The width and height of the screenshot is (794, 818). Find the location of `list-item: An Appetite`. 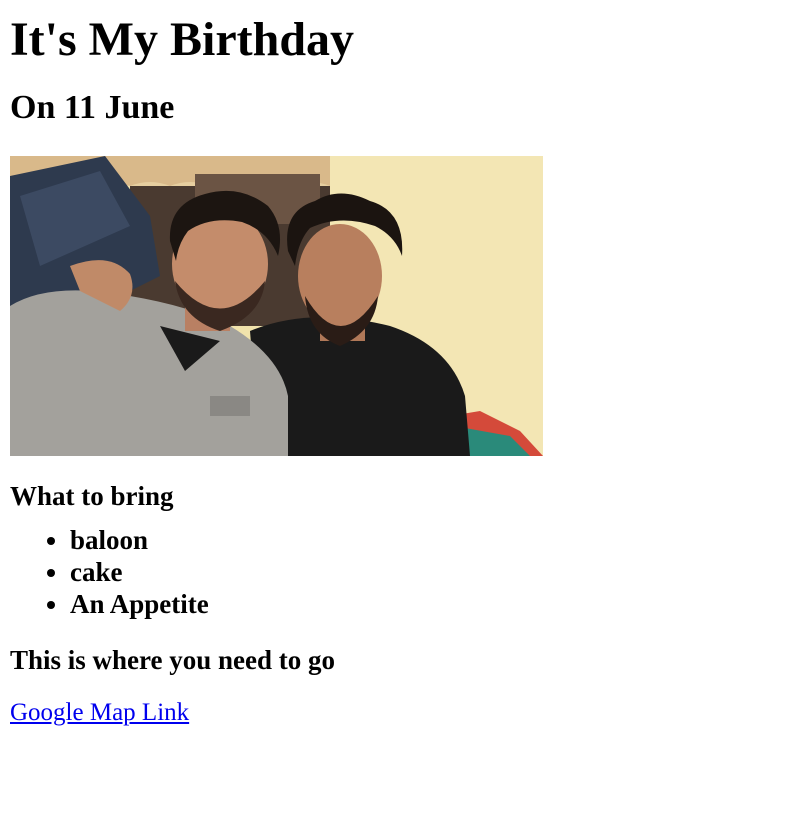

list-item: An Appetite is located at coordinates (427, 604).